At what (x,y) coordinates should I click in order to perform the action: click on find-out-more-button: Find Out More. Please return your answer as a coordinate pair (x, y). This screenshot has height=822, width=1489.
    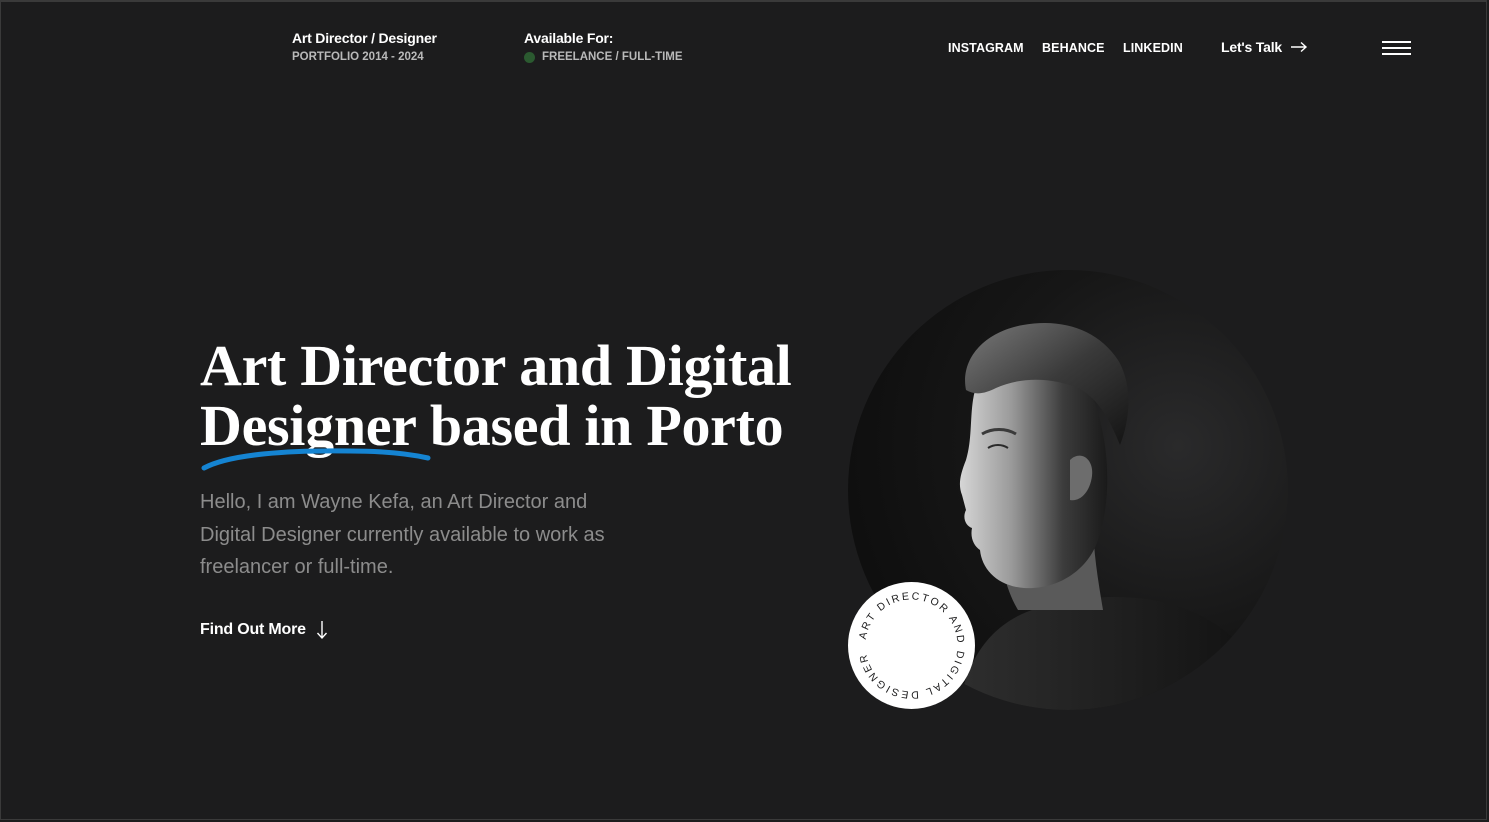
    Looking at the image, I should click on (264, 630).